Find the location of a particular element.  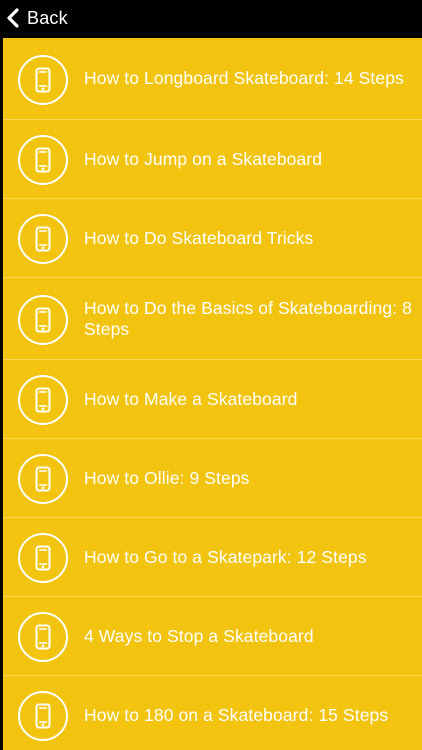

list-item-label: How to Go to a Skatepark: 12 Steps is located at coordinates (225, 556).